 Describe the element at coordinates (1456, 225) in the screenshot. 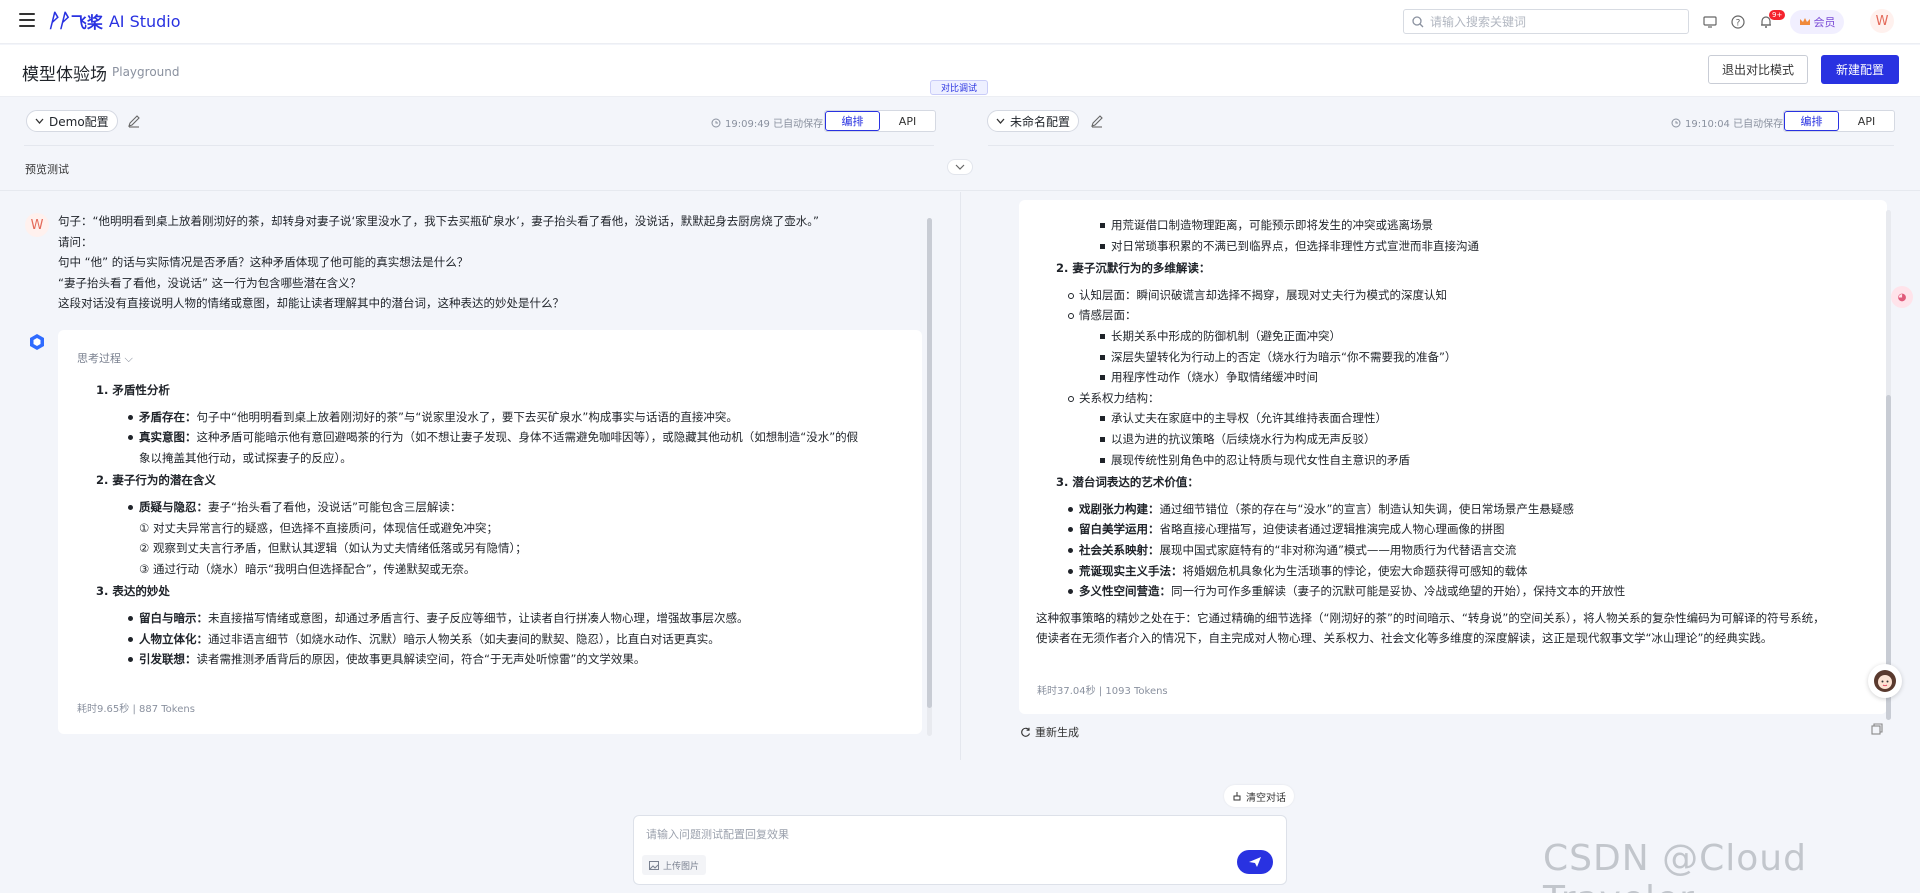

I see `list-item: 用荒诞借口制造物理距离，可能预示即将发生的冲突或逃离场景` at that location.